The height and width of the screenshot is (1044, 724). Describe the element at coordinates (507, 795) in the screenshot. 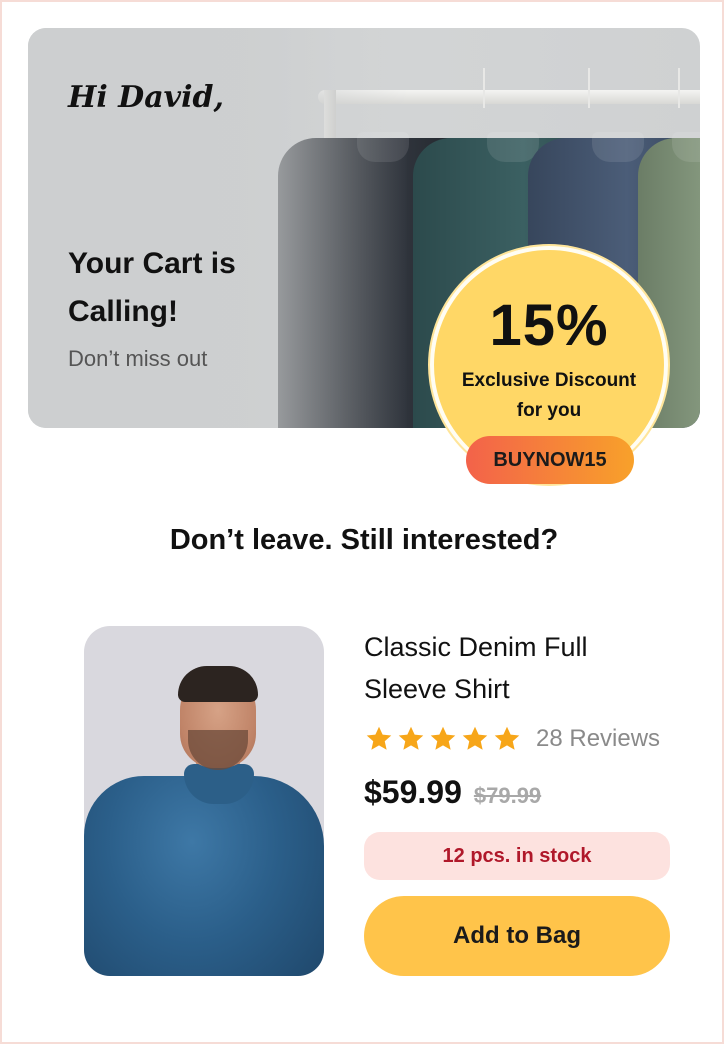

I see `original-price: $79.99` at that location.